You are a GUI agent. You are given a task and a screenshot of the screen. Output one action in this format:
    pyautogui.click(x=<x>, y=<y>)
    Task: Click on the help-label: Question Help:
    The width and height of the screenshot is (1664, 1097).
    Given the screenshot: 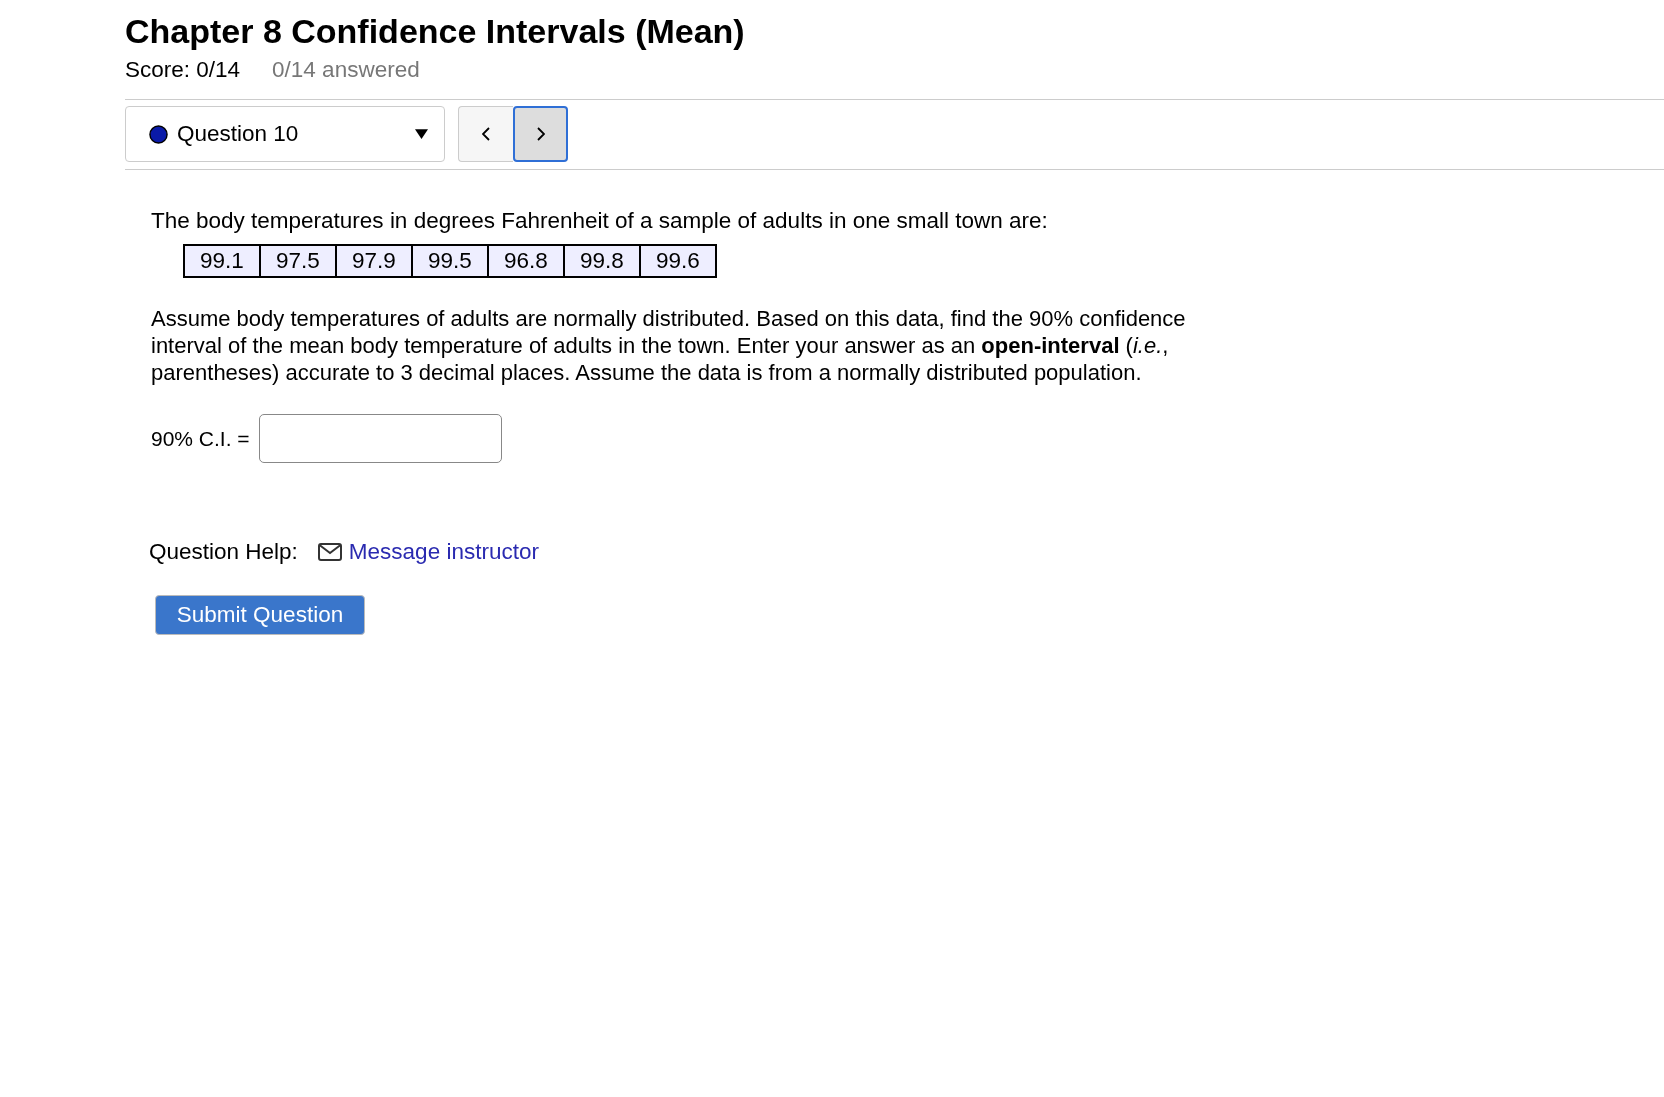 What is the action you would take?
    pyautogui.click(x=223, y=552)
    